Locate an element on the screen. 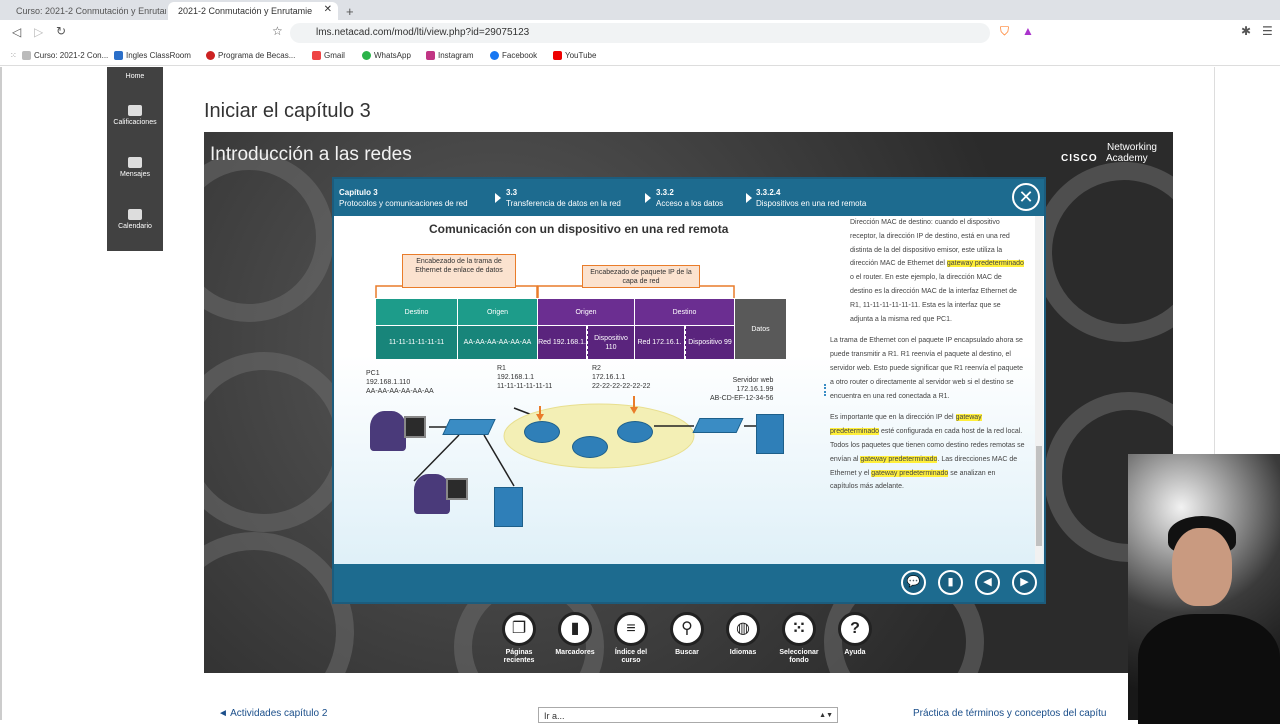  chevron-down-icon: ▲▼ is located at coordinates (826, 715).